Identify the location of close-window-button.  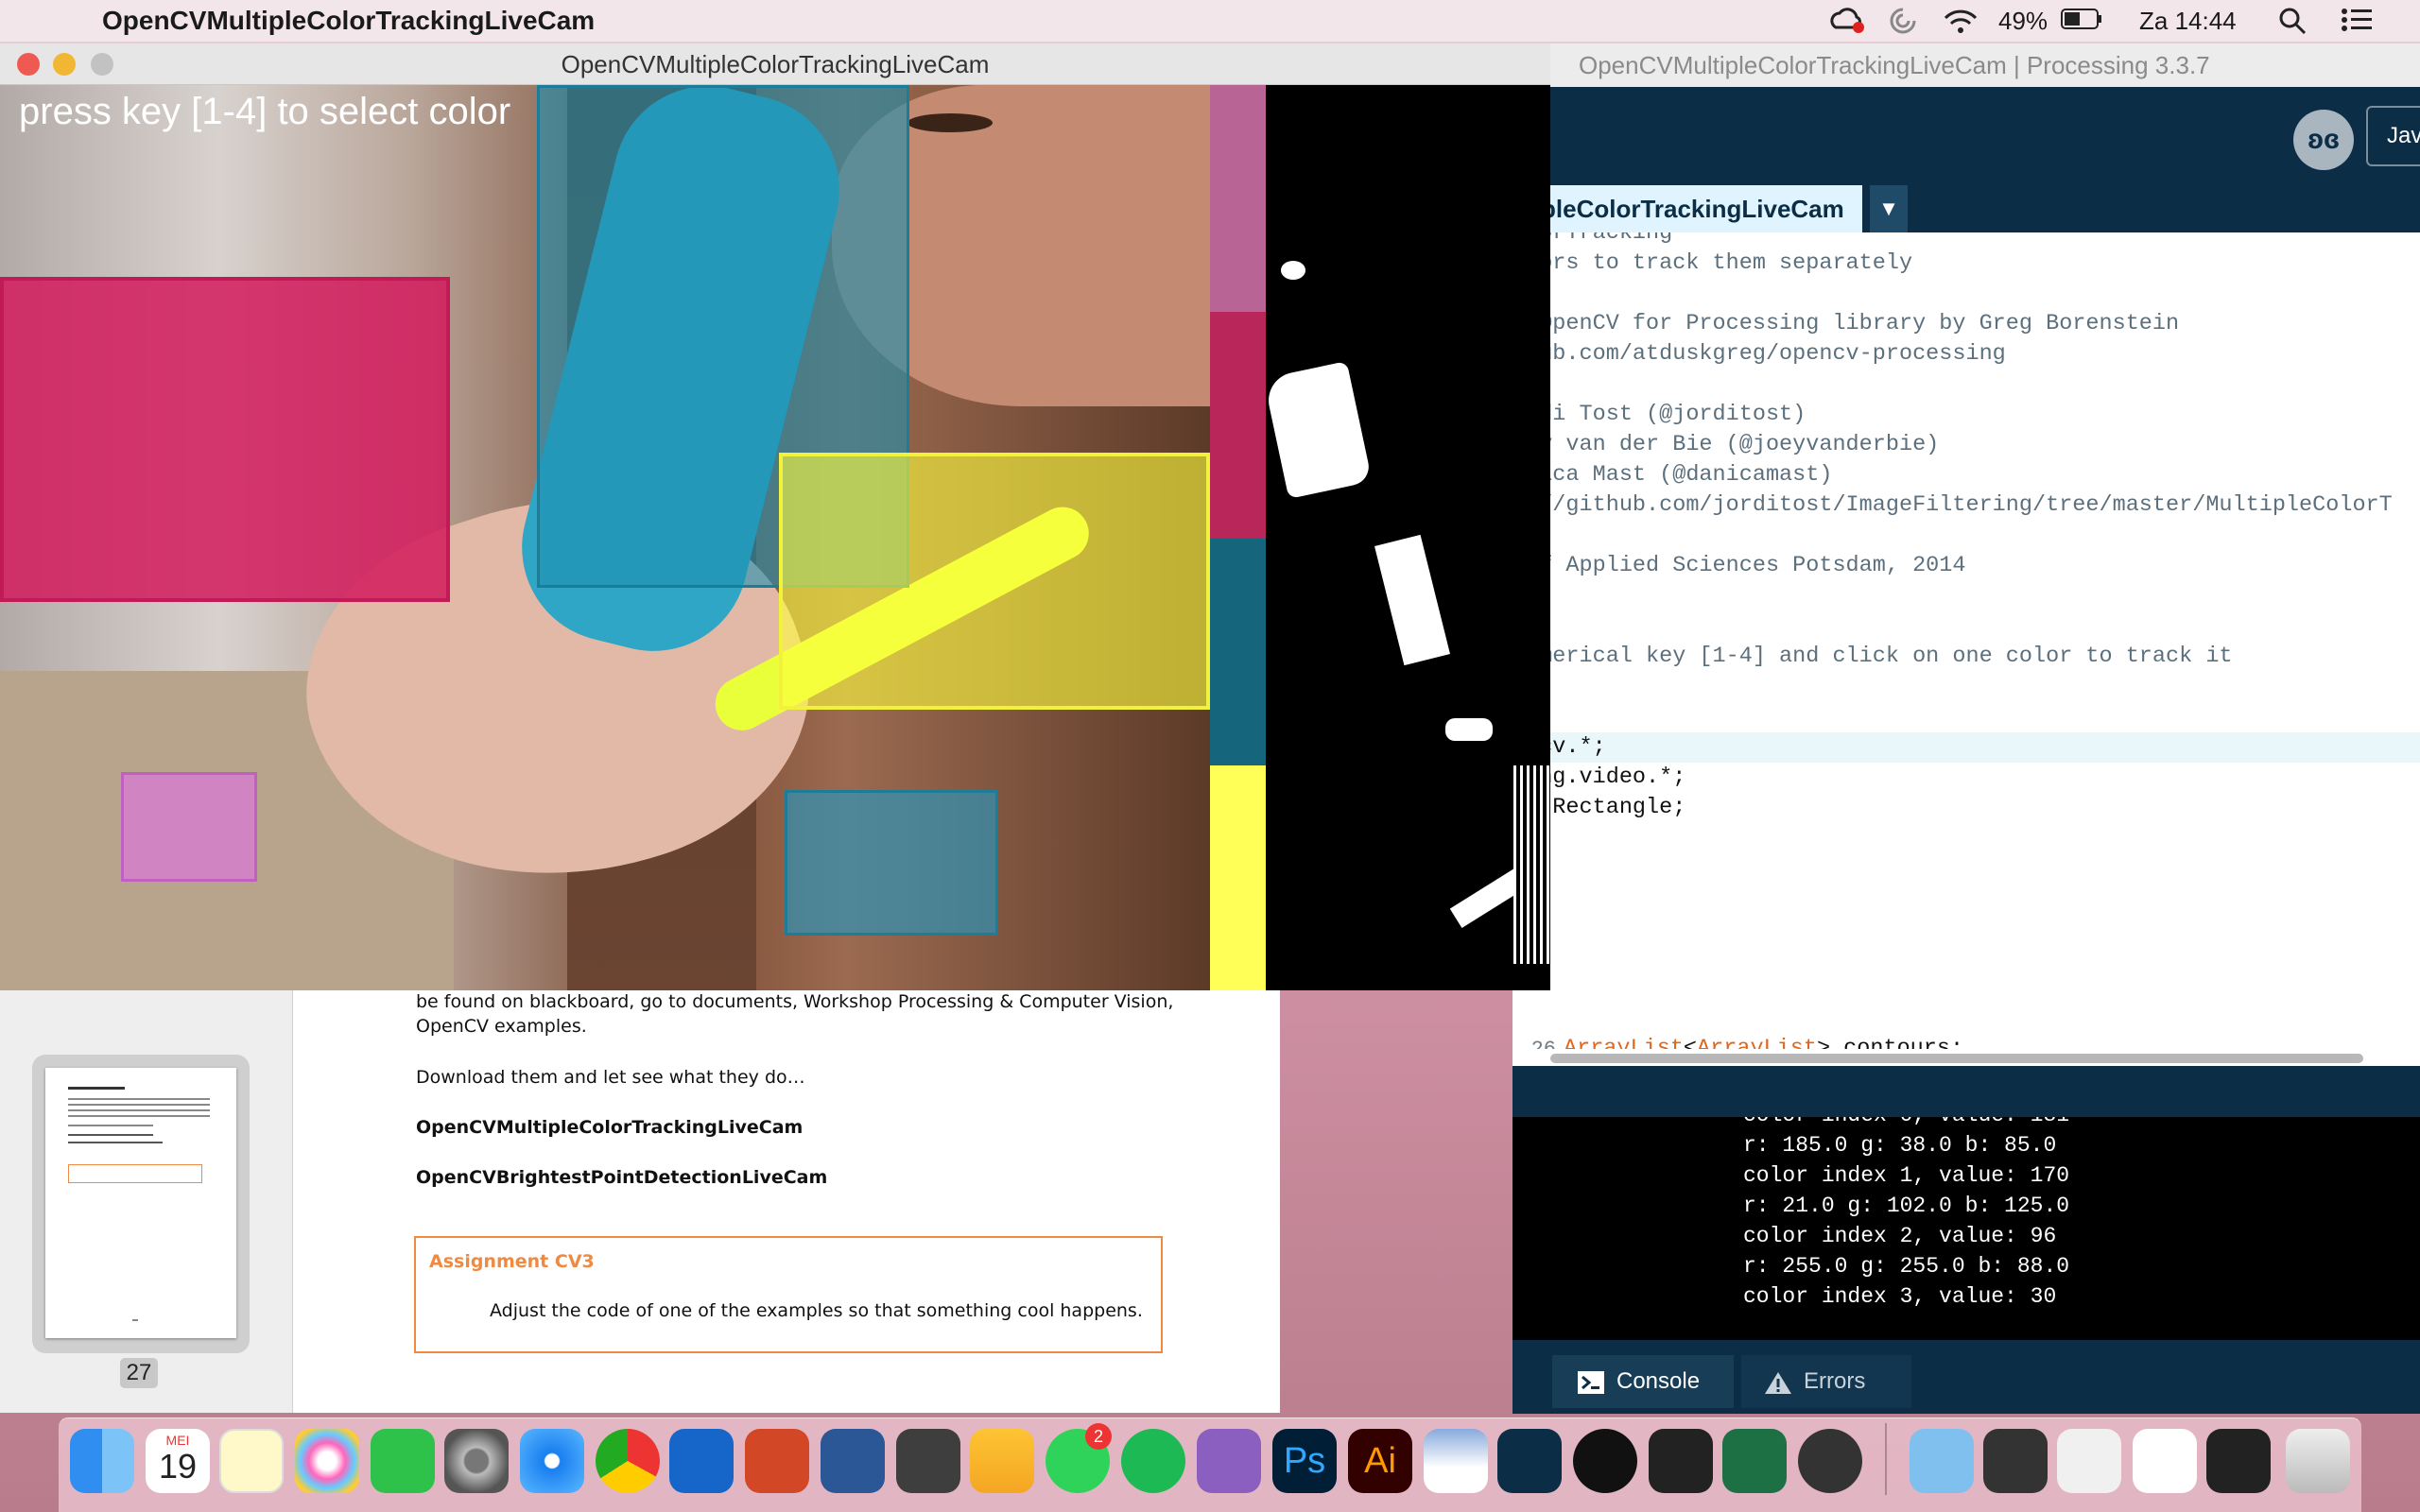
(28, 64).